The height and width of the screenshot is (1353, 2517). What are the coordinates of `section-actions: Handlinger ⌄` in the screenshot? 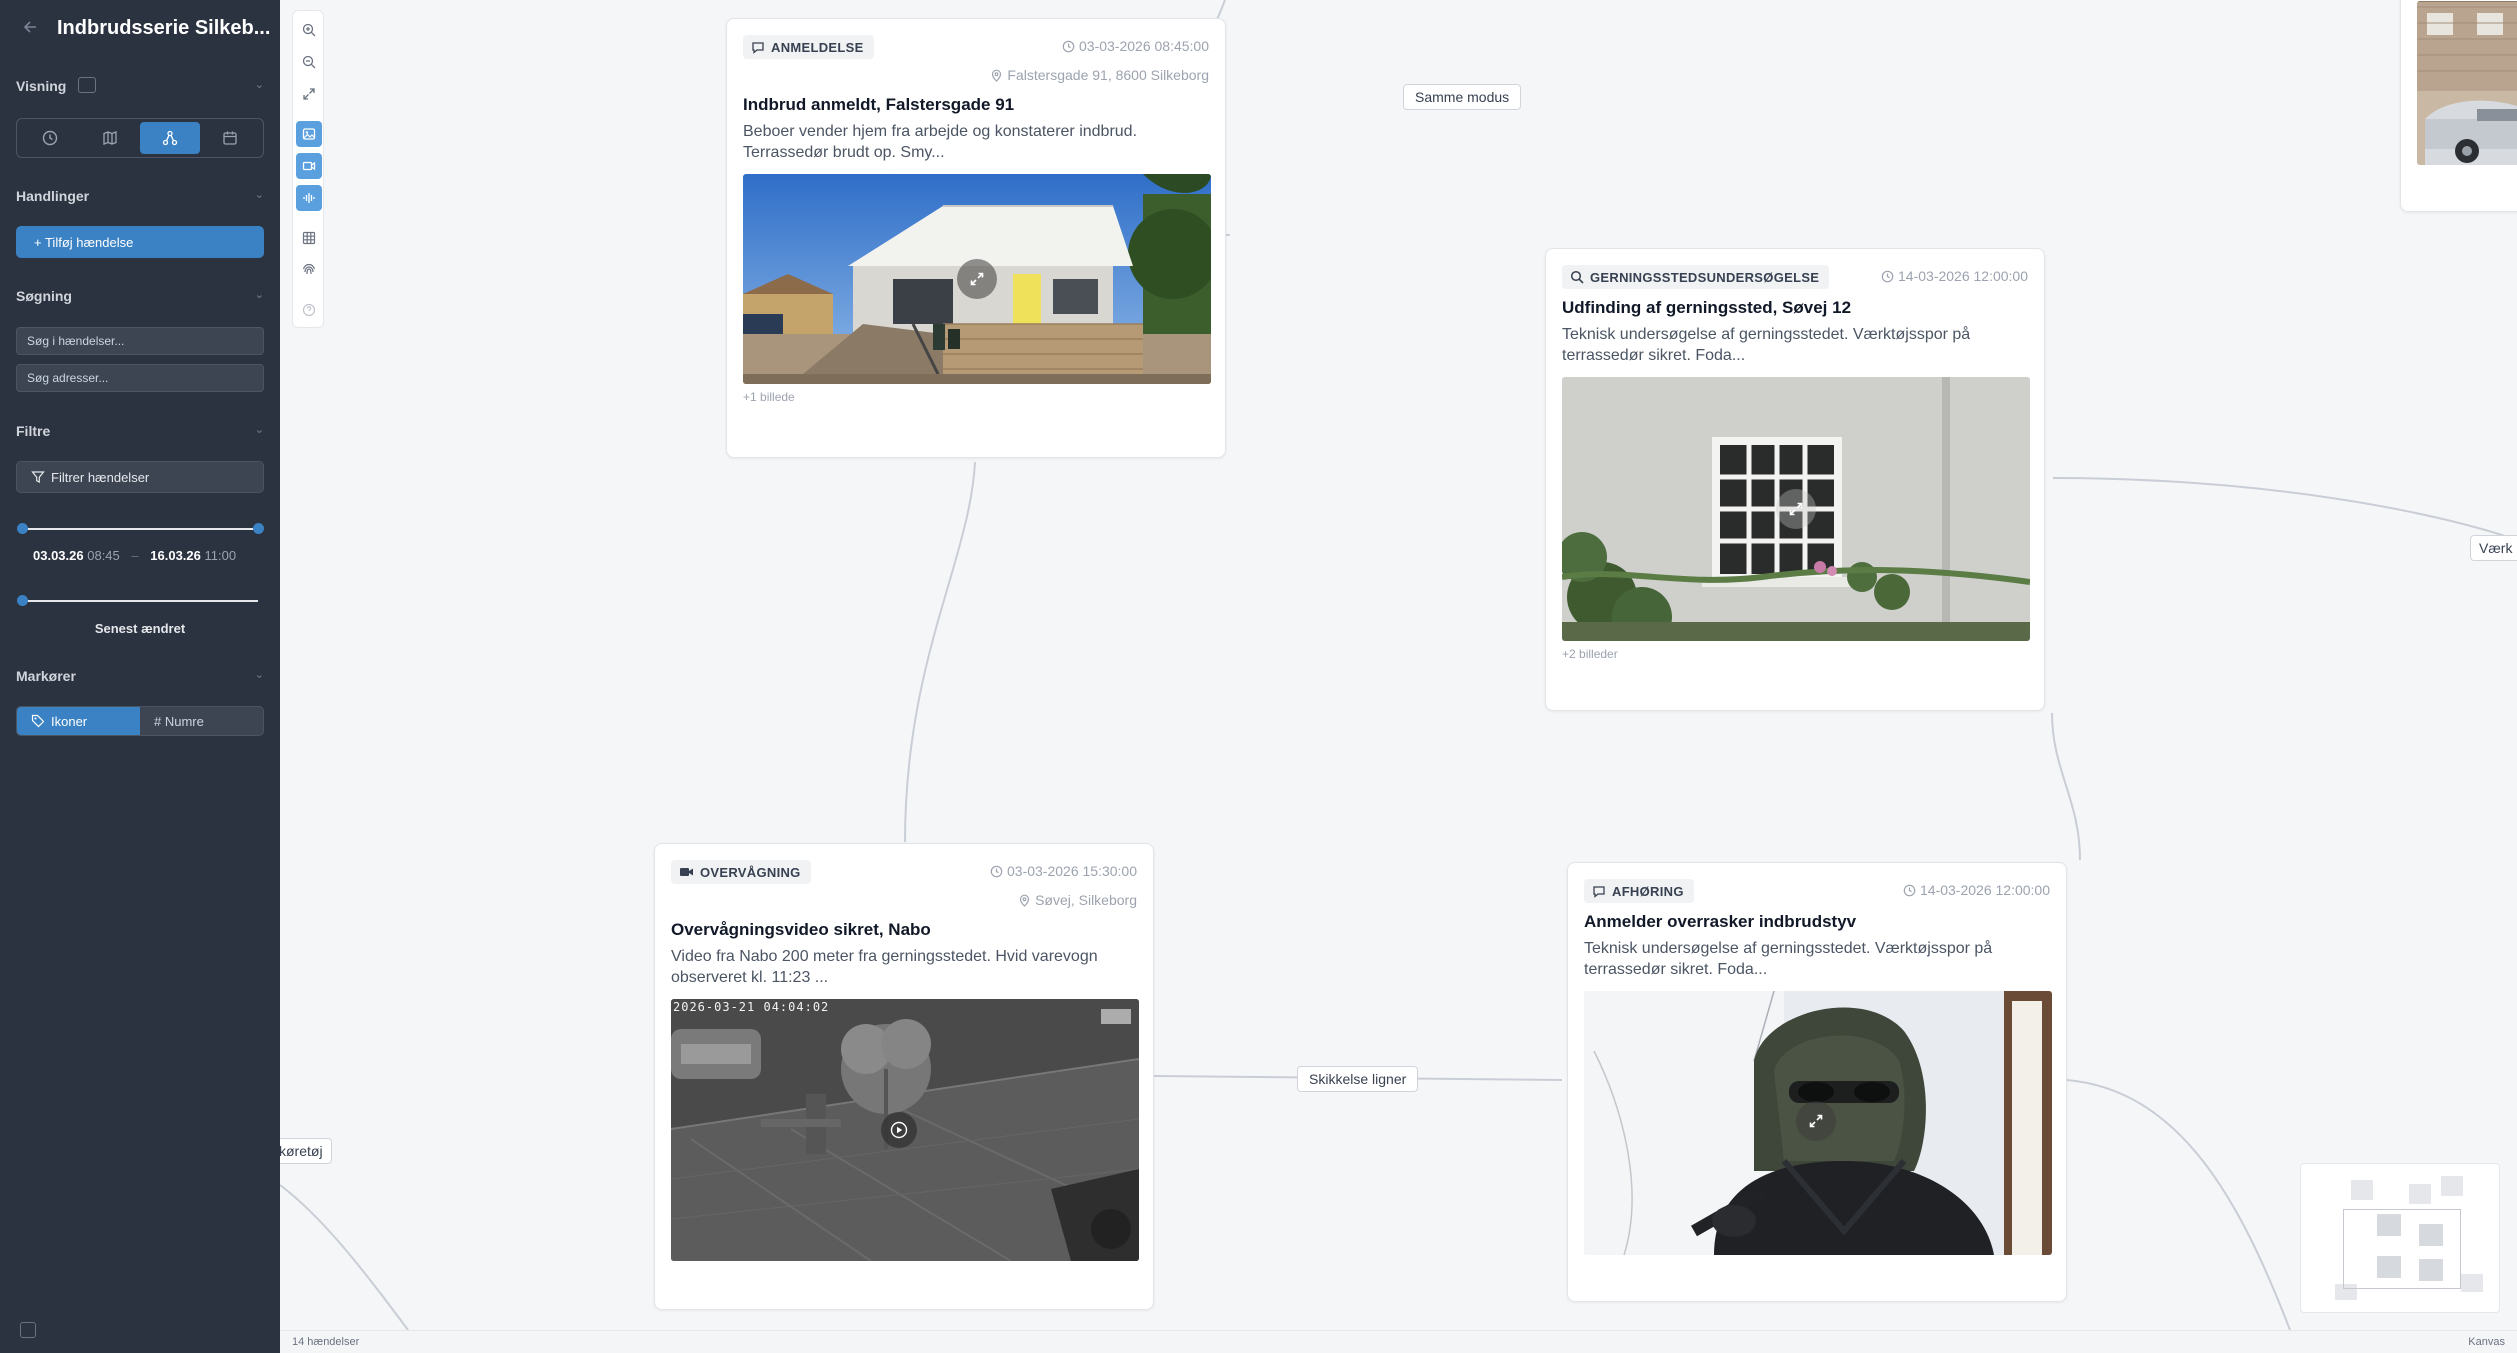 It's located at (140, 196).